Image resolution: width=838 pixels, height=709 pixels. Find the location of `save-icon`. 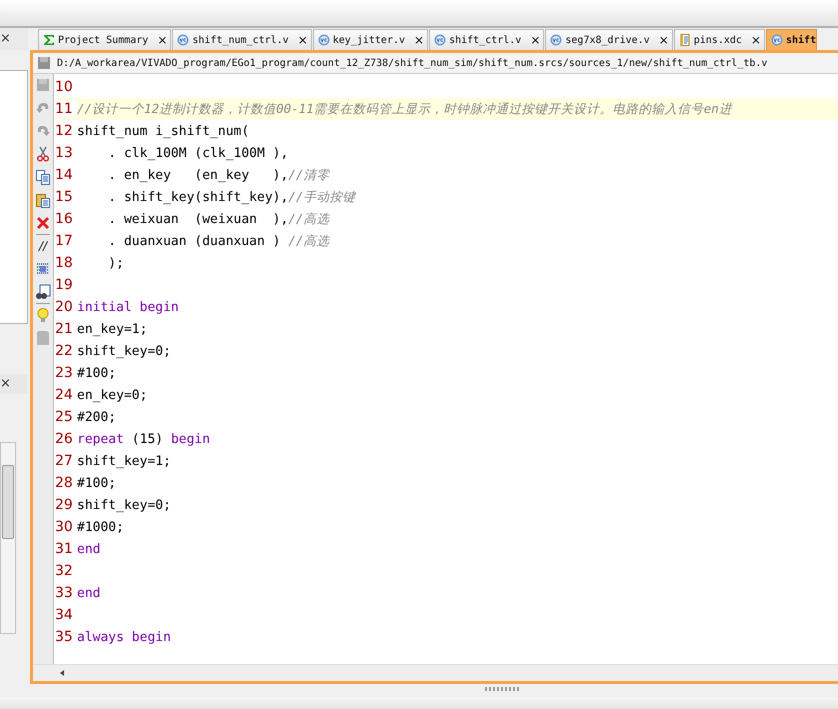

save-icon is located at coordinates (44, 63).